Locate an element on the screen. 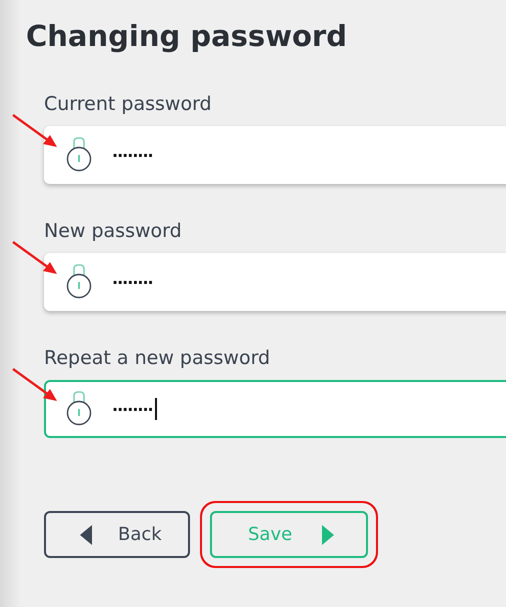 The height and width of the screenshot is (607, 506). field-label: New password is located at coordinates (113, 231).